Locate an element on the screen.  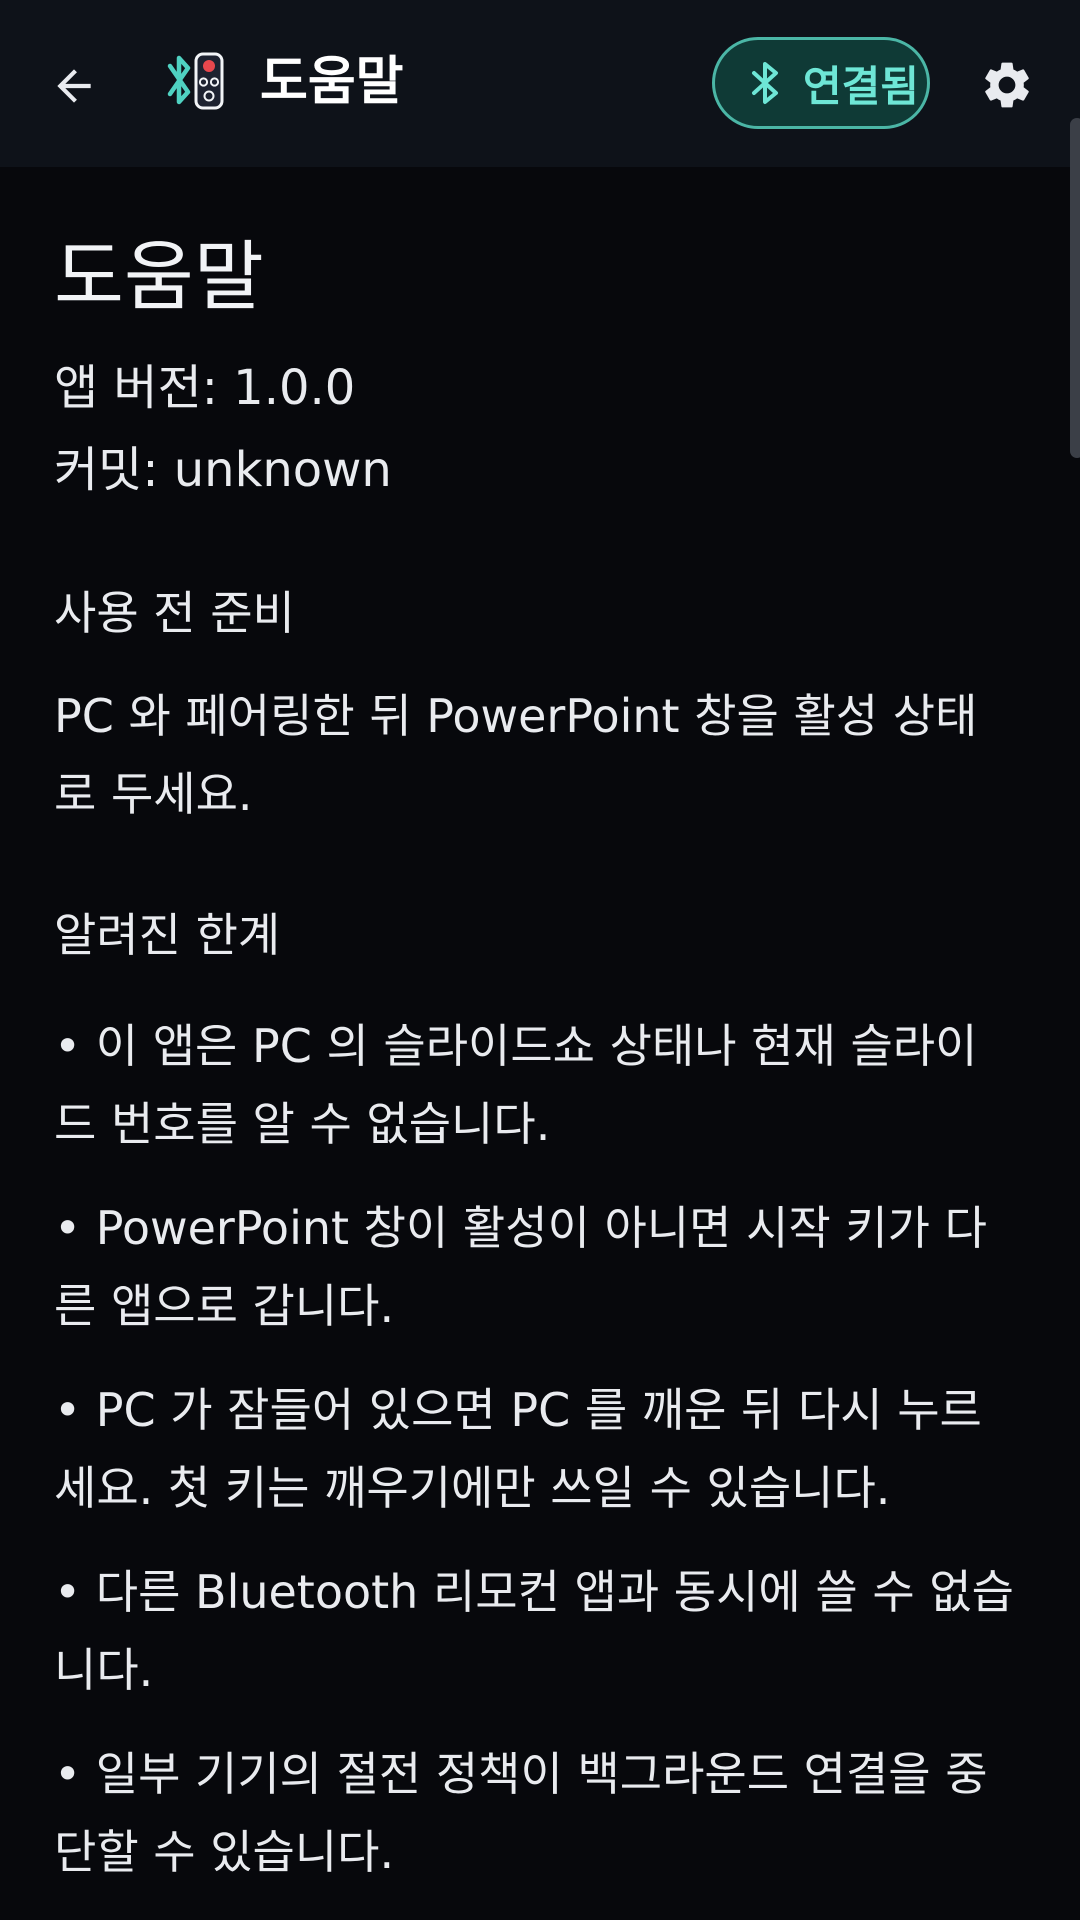
settings-button is located at coordinates (1007, 85).